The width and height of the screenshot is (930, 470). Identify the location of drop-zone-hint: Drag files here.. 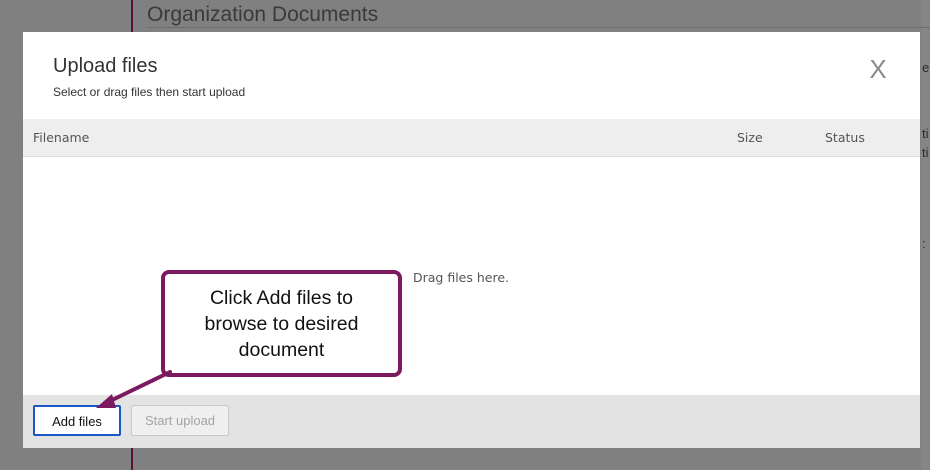
(461, 277).